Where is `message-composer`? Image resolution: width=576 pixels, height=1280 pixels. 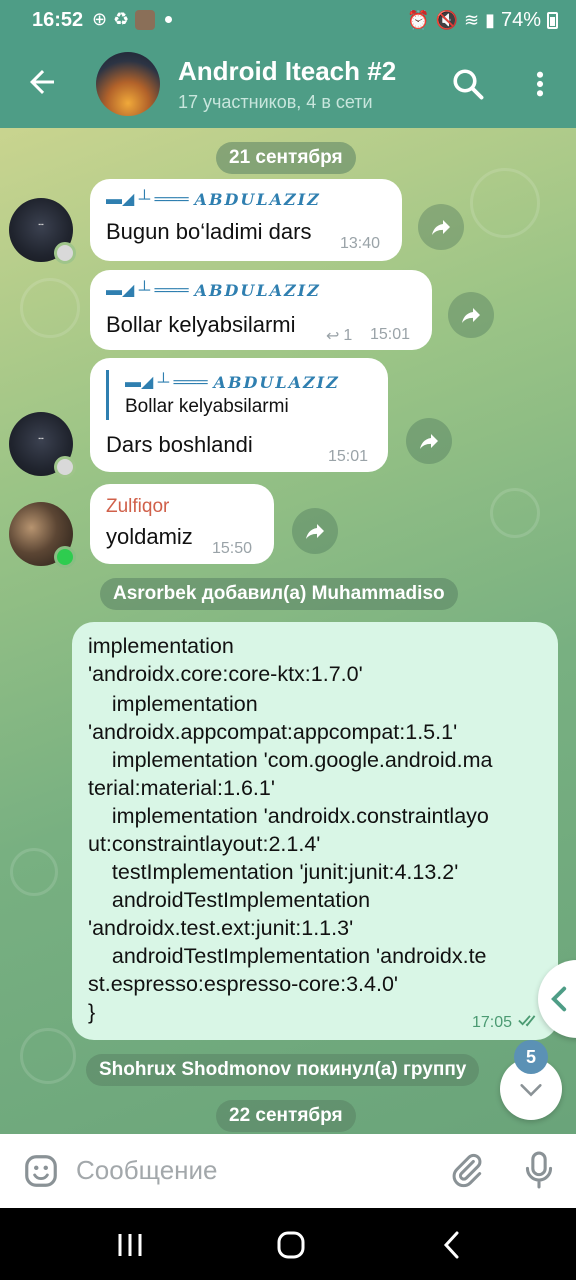 message-composer is located at coordinates (288, 1171).